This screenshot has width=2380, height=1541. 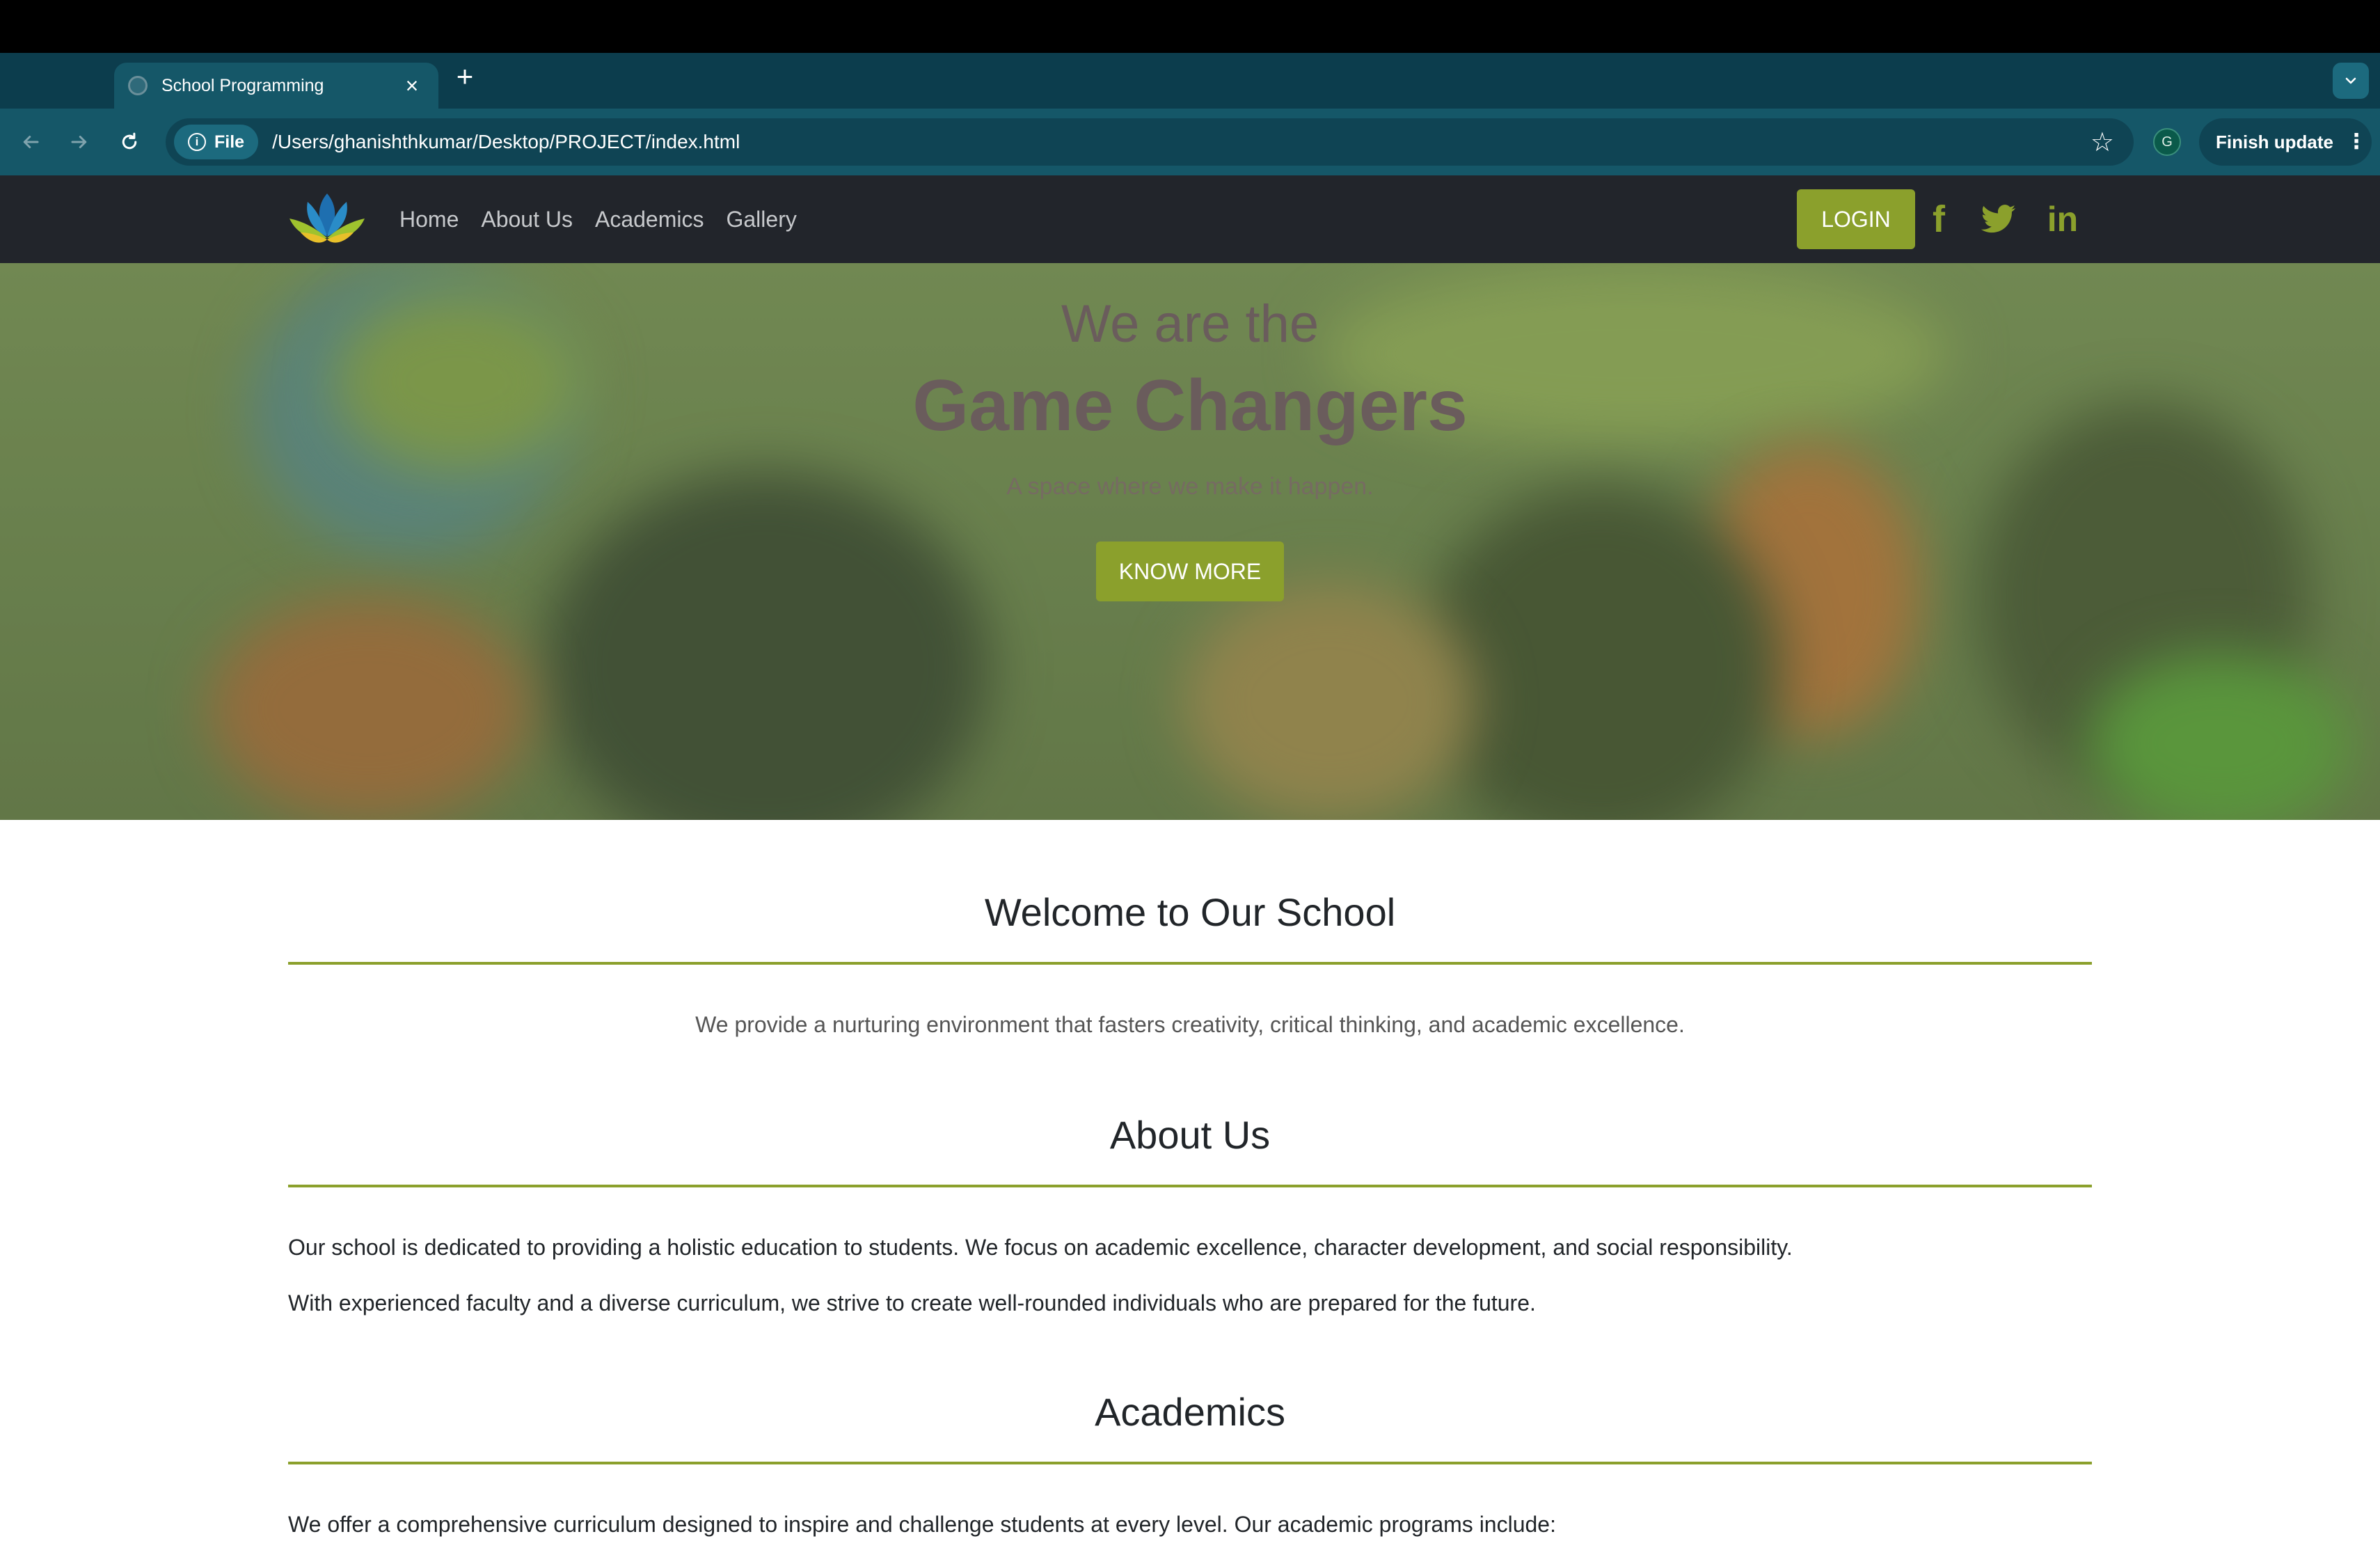 I want to click on file-chip-label: File, so click(x=229, y=142).